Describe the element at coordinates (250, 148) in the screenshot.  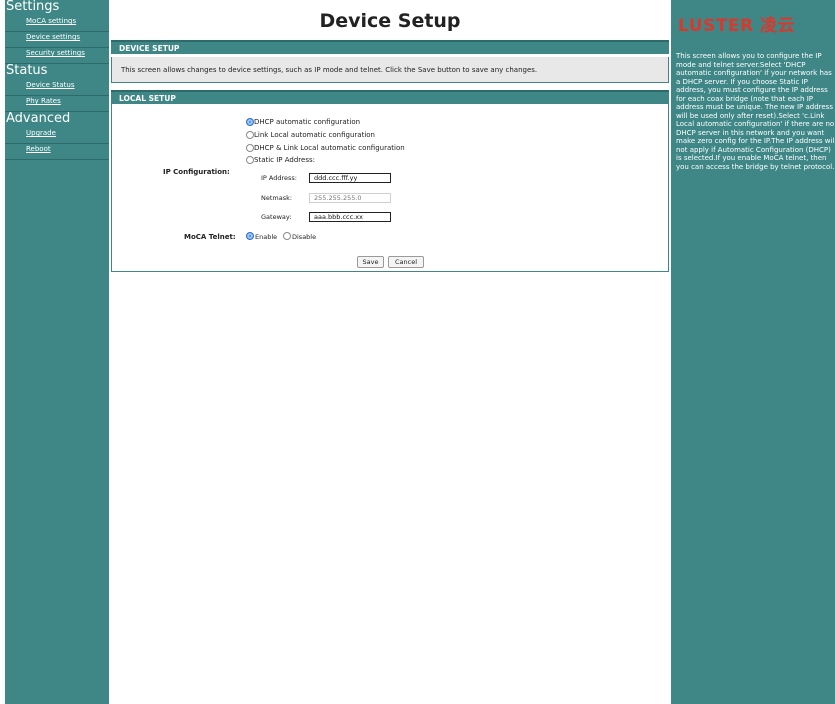
I see `radio-dhcp-link-local` at that location.